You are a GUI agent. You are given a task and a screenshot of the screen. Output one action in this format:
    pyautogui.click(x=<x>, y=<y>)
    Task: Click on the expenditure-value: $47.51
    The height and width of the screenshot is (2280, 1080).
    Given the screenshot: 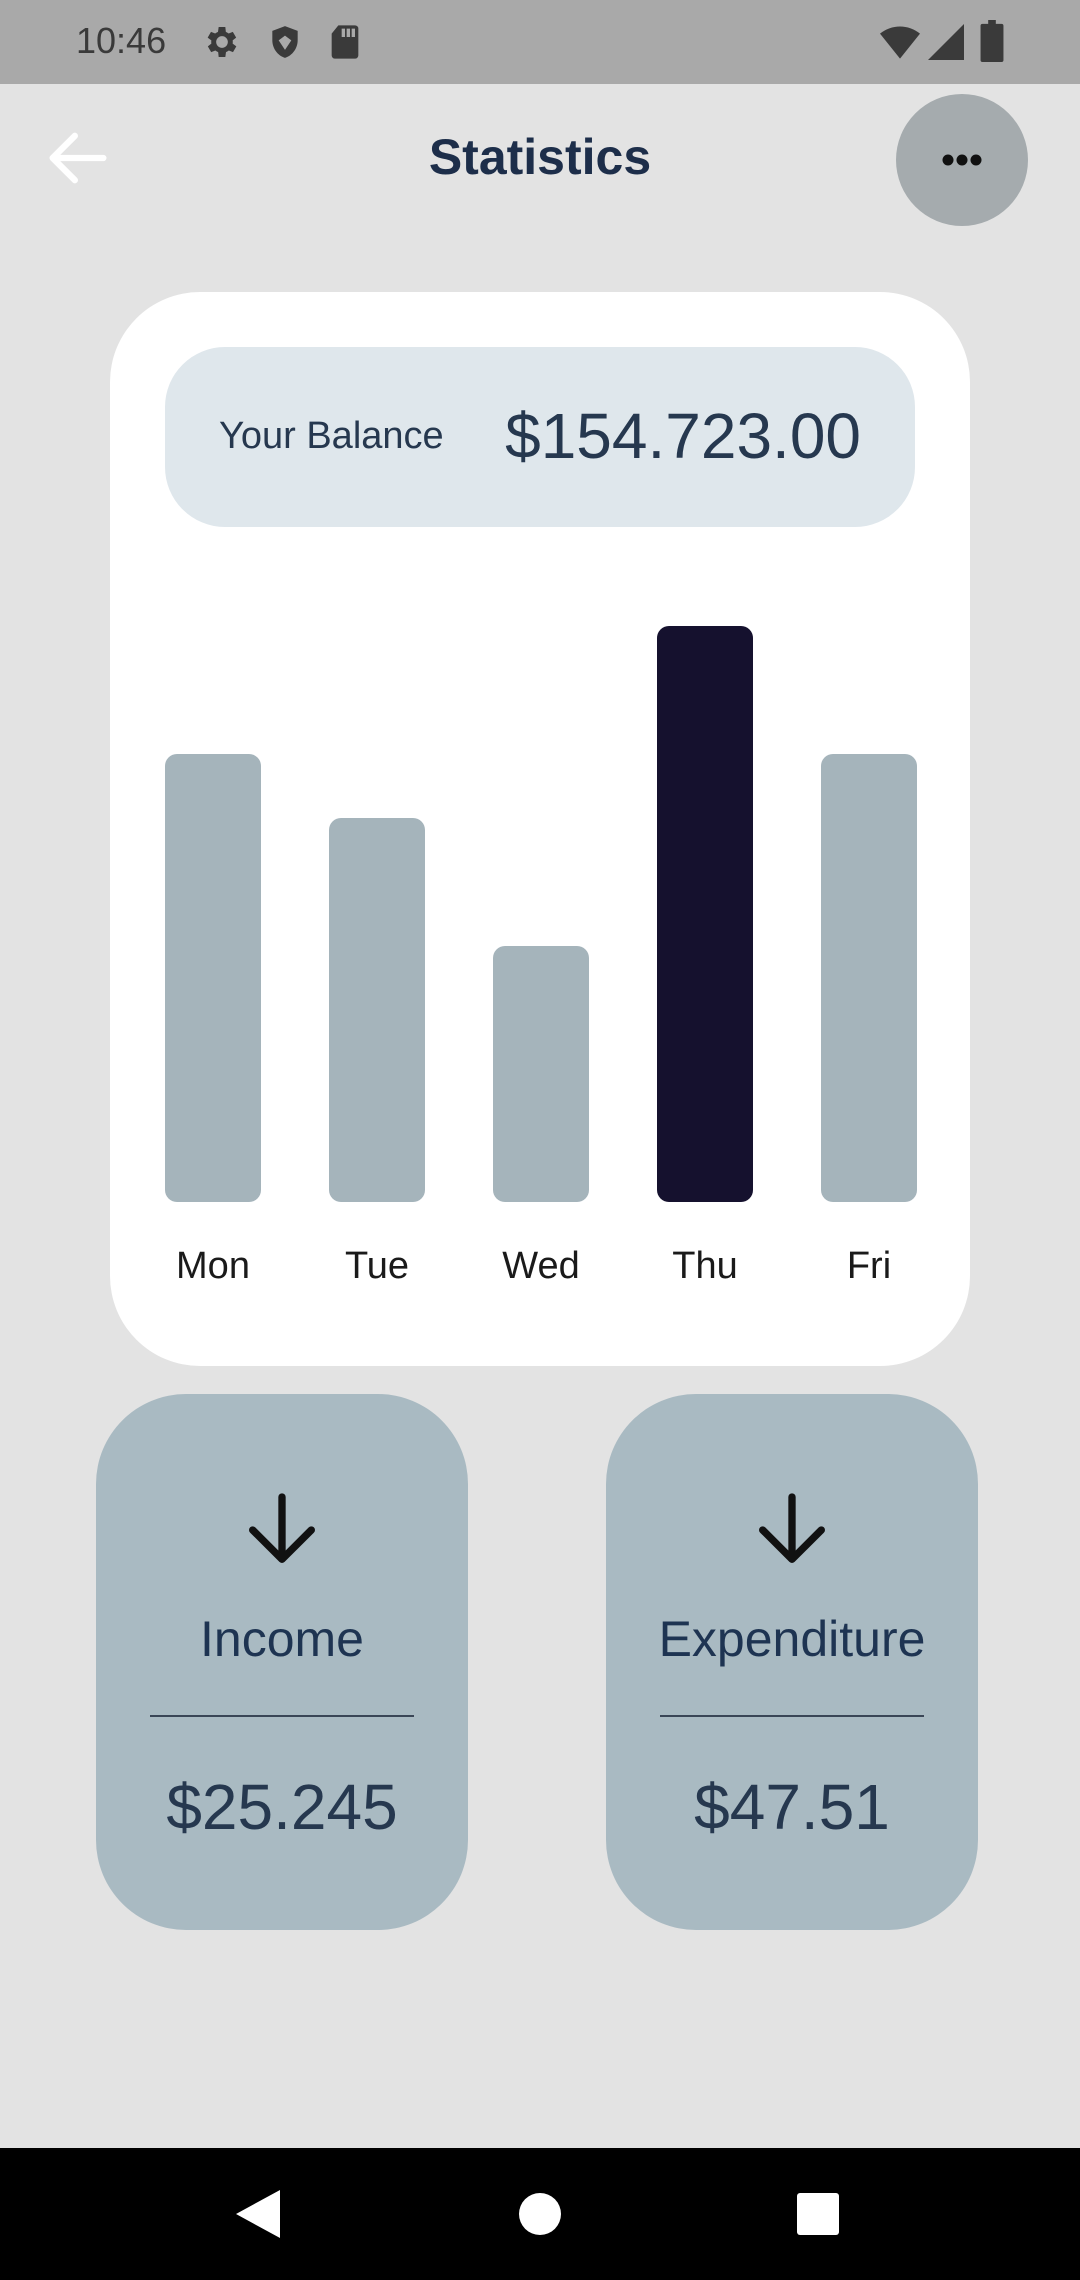 What is the action you would take?
    pyautogui.click(x=792, y=1807)
    